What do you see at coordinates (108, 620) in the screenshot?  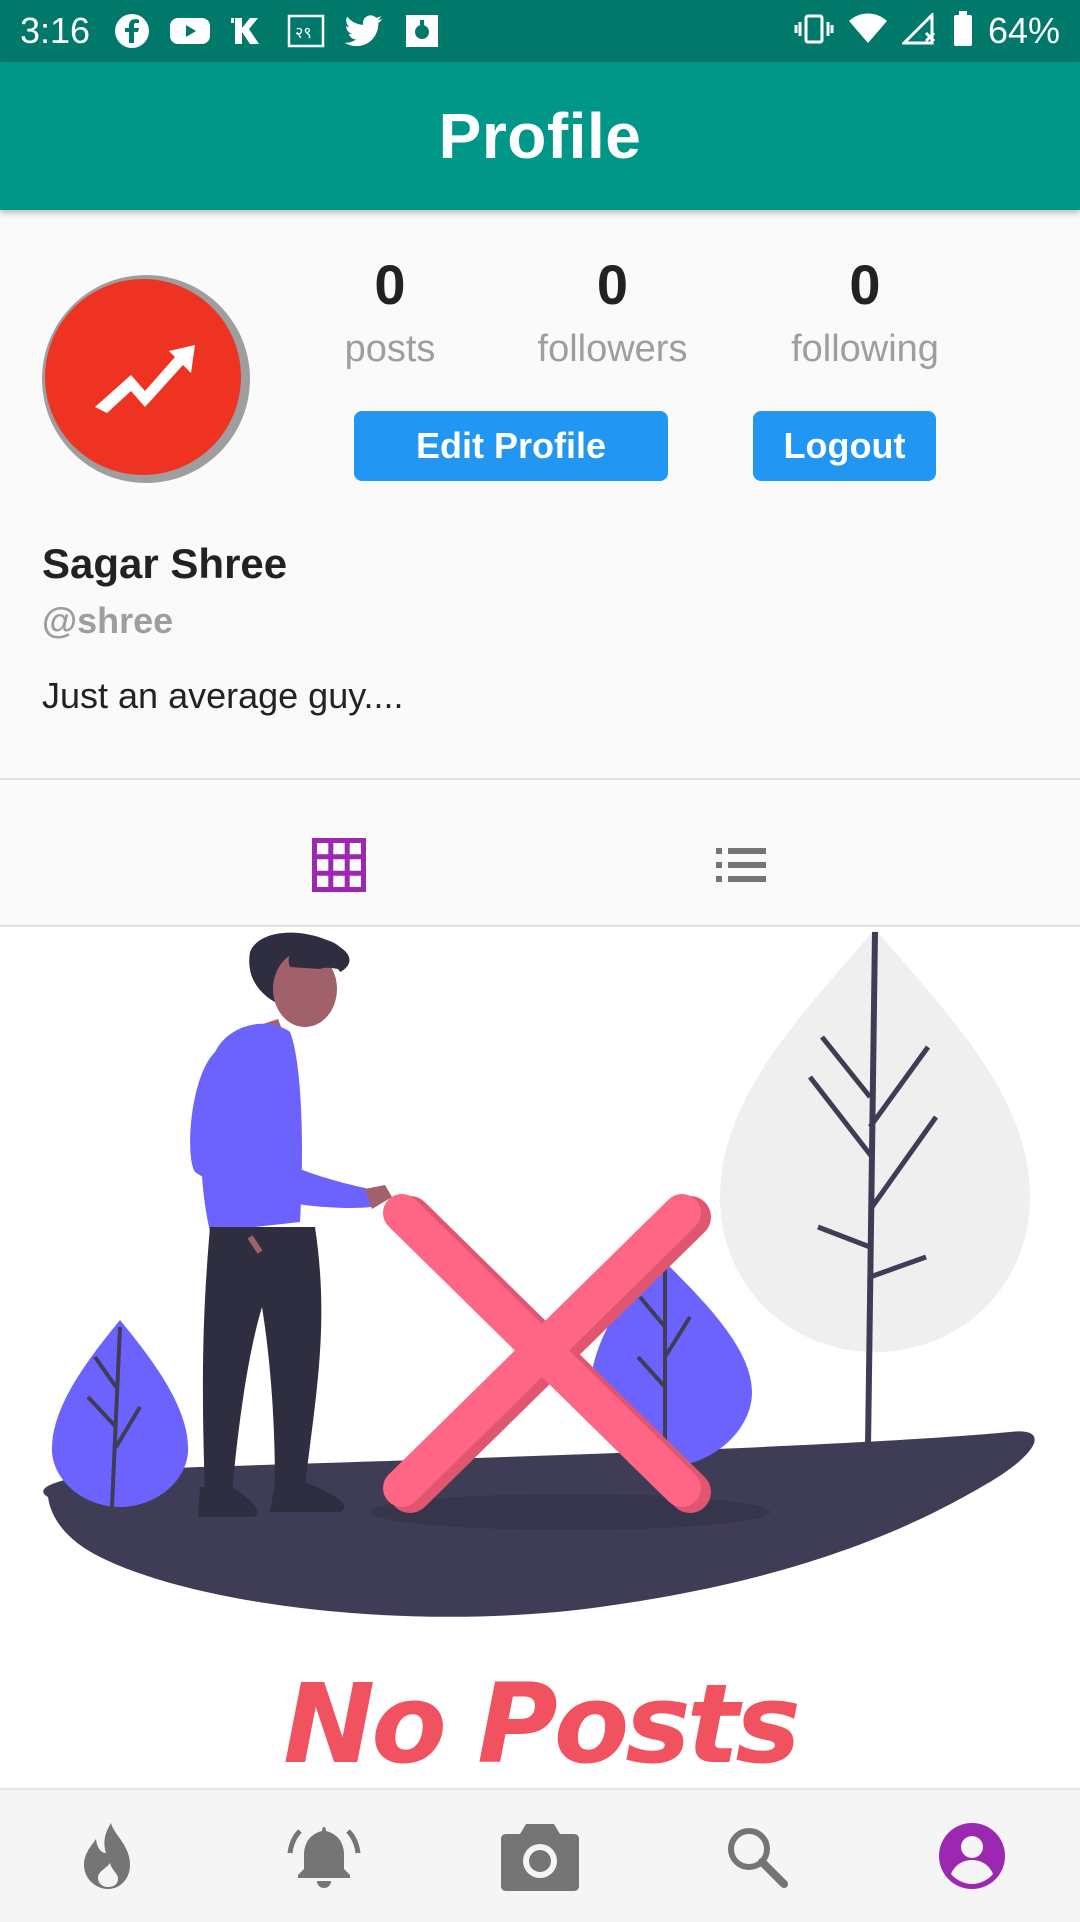 I see `username: @shree` at bounding box center [108, 620].